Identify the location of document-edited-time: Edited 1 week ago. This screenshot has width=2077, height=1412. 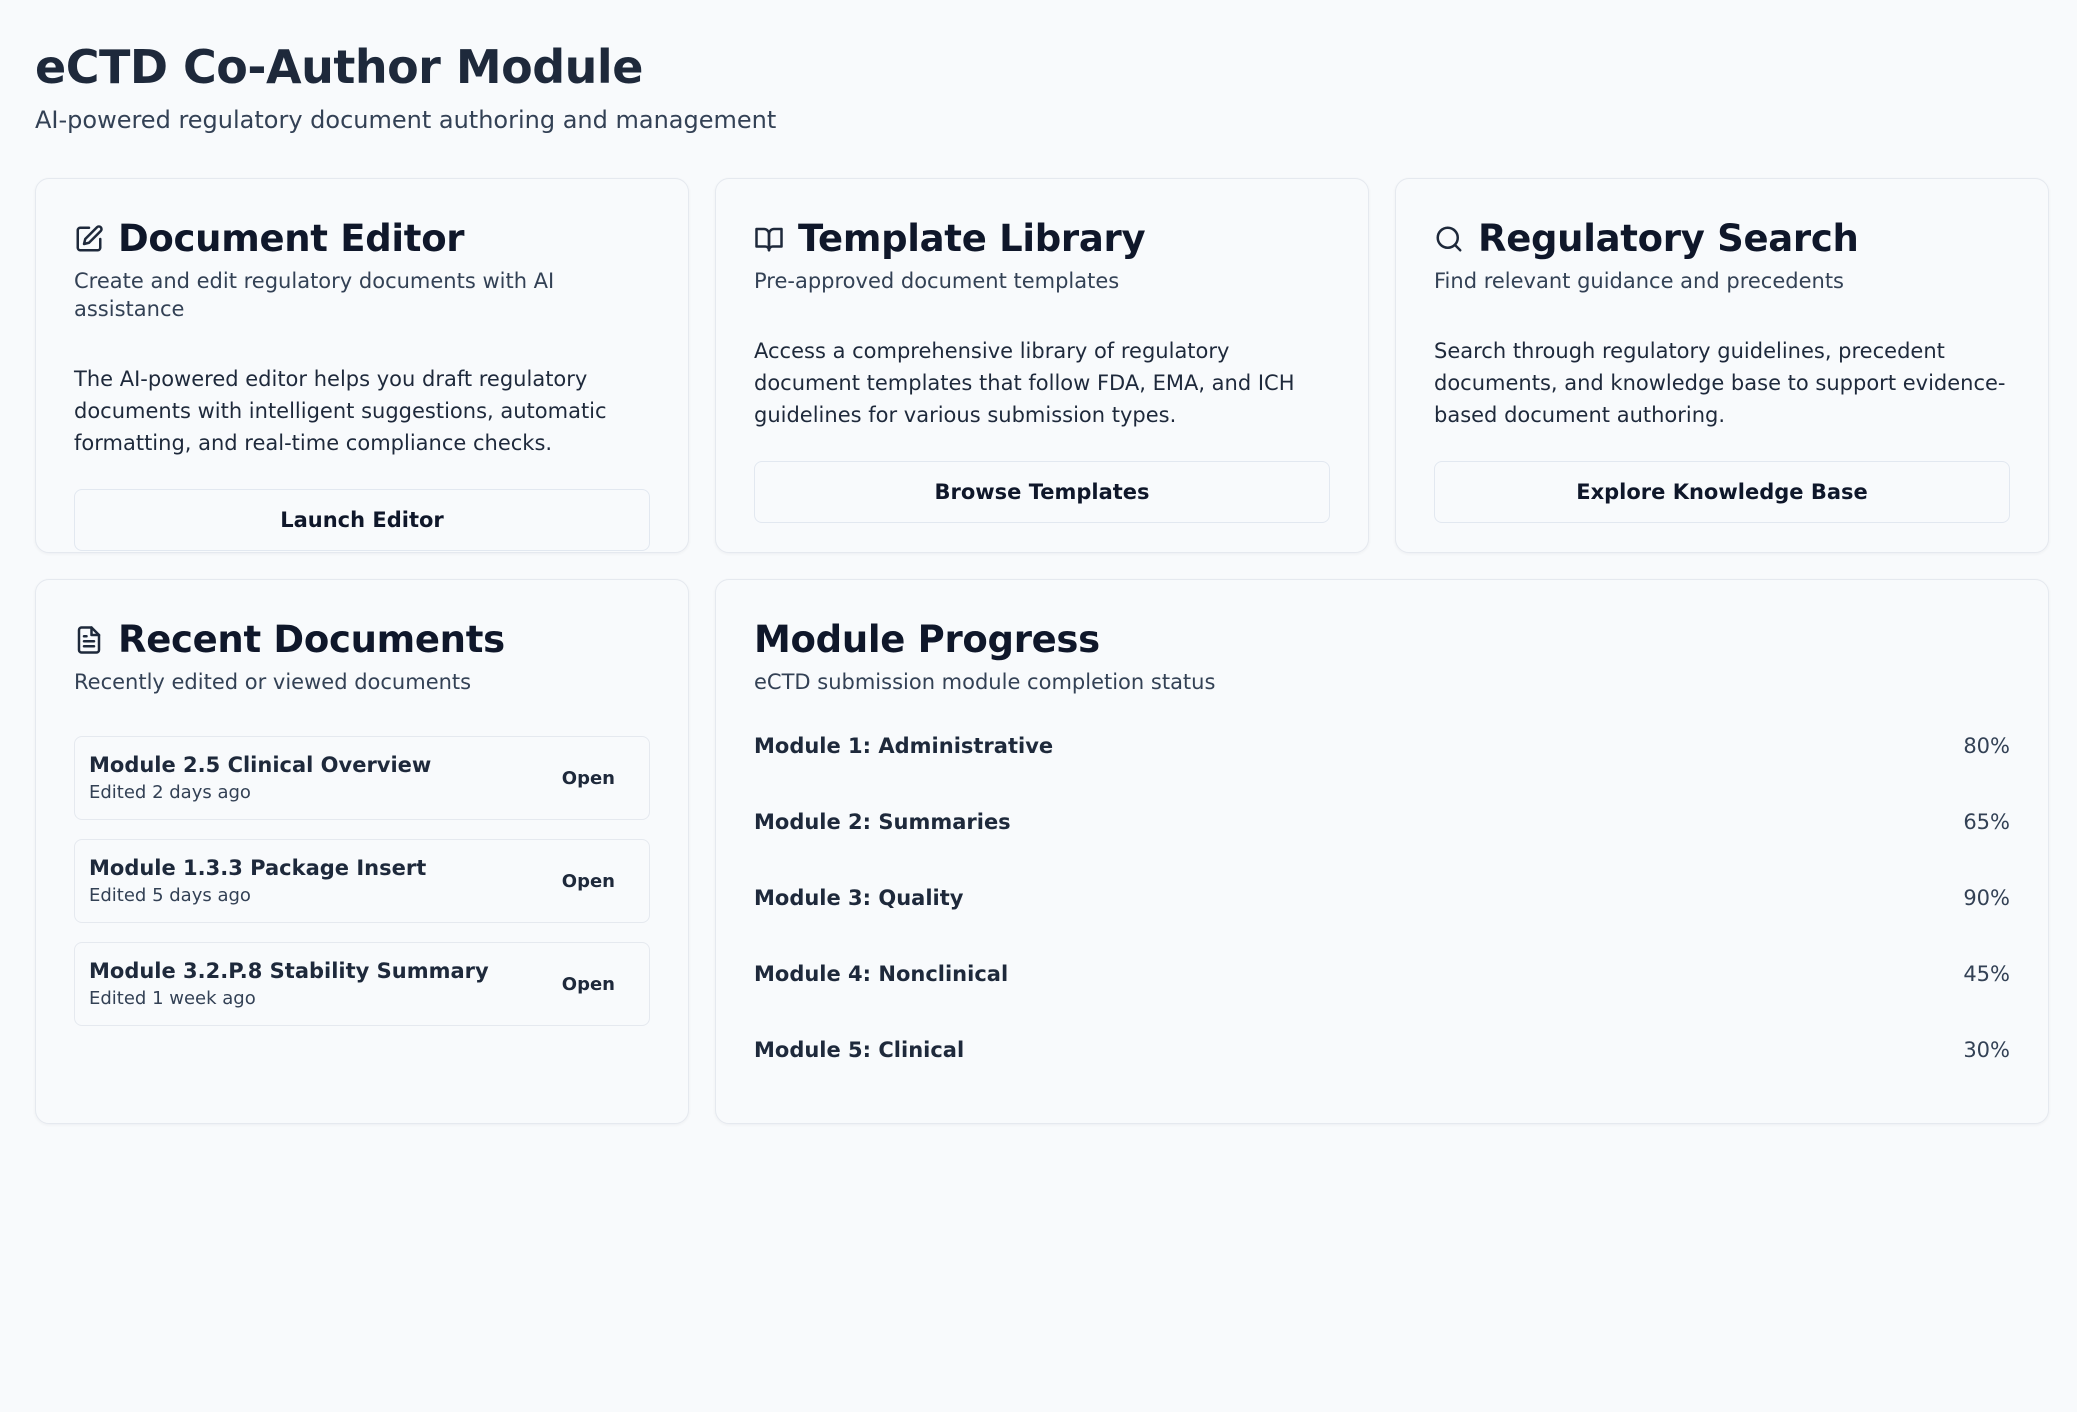
(172, 998).